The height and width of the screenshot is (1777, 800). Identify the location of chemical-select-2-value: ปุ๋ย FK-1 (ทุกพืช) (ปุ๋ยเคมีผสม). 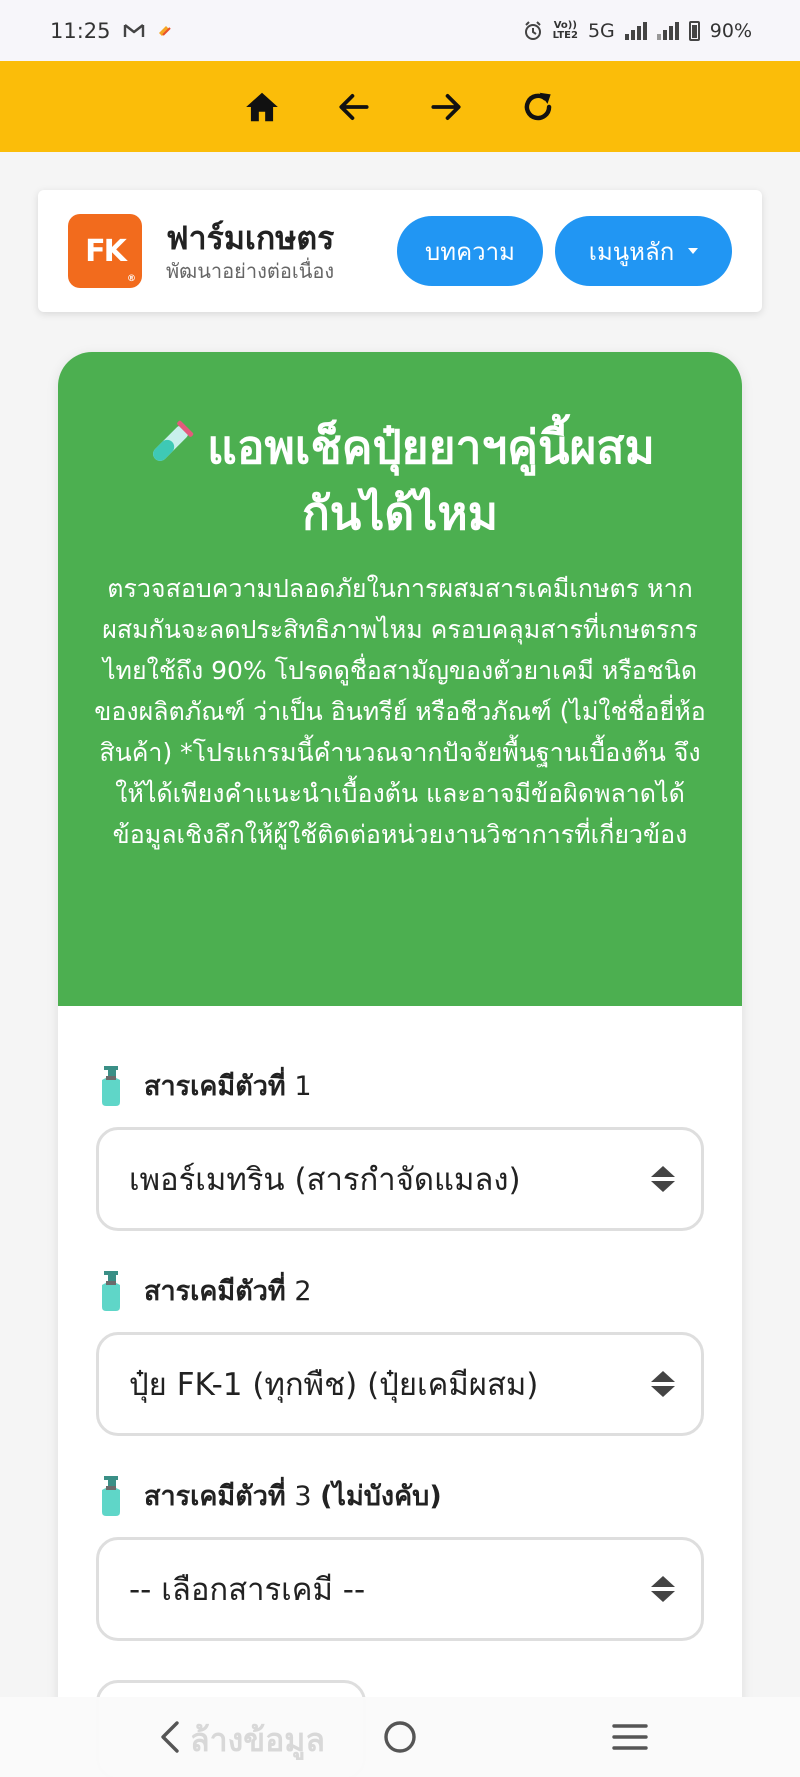
(334, 1385).